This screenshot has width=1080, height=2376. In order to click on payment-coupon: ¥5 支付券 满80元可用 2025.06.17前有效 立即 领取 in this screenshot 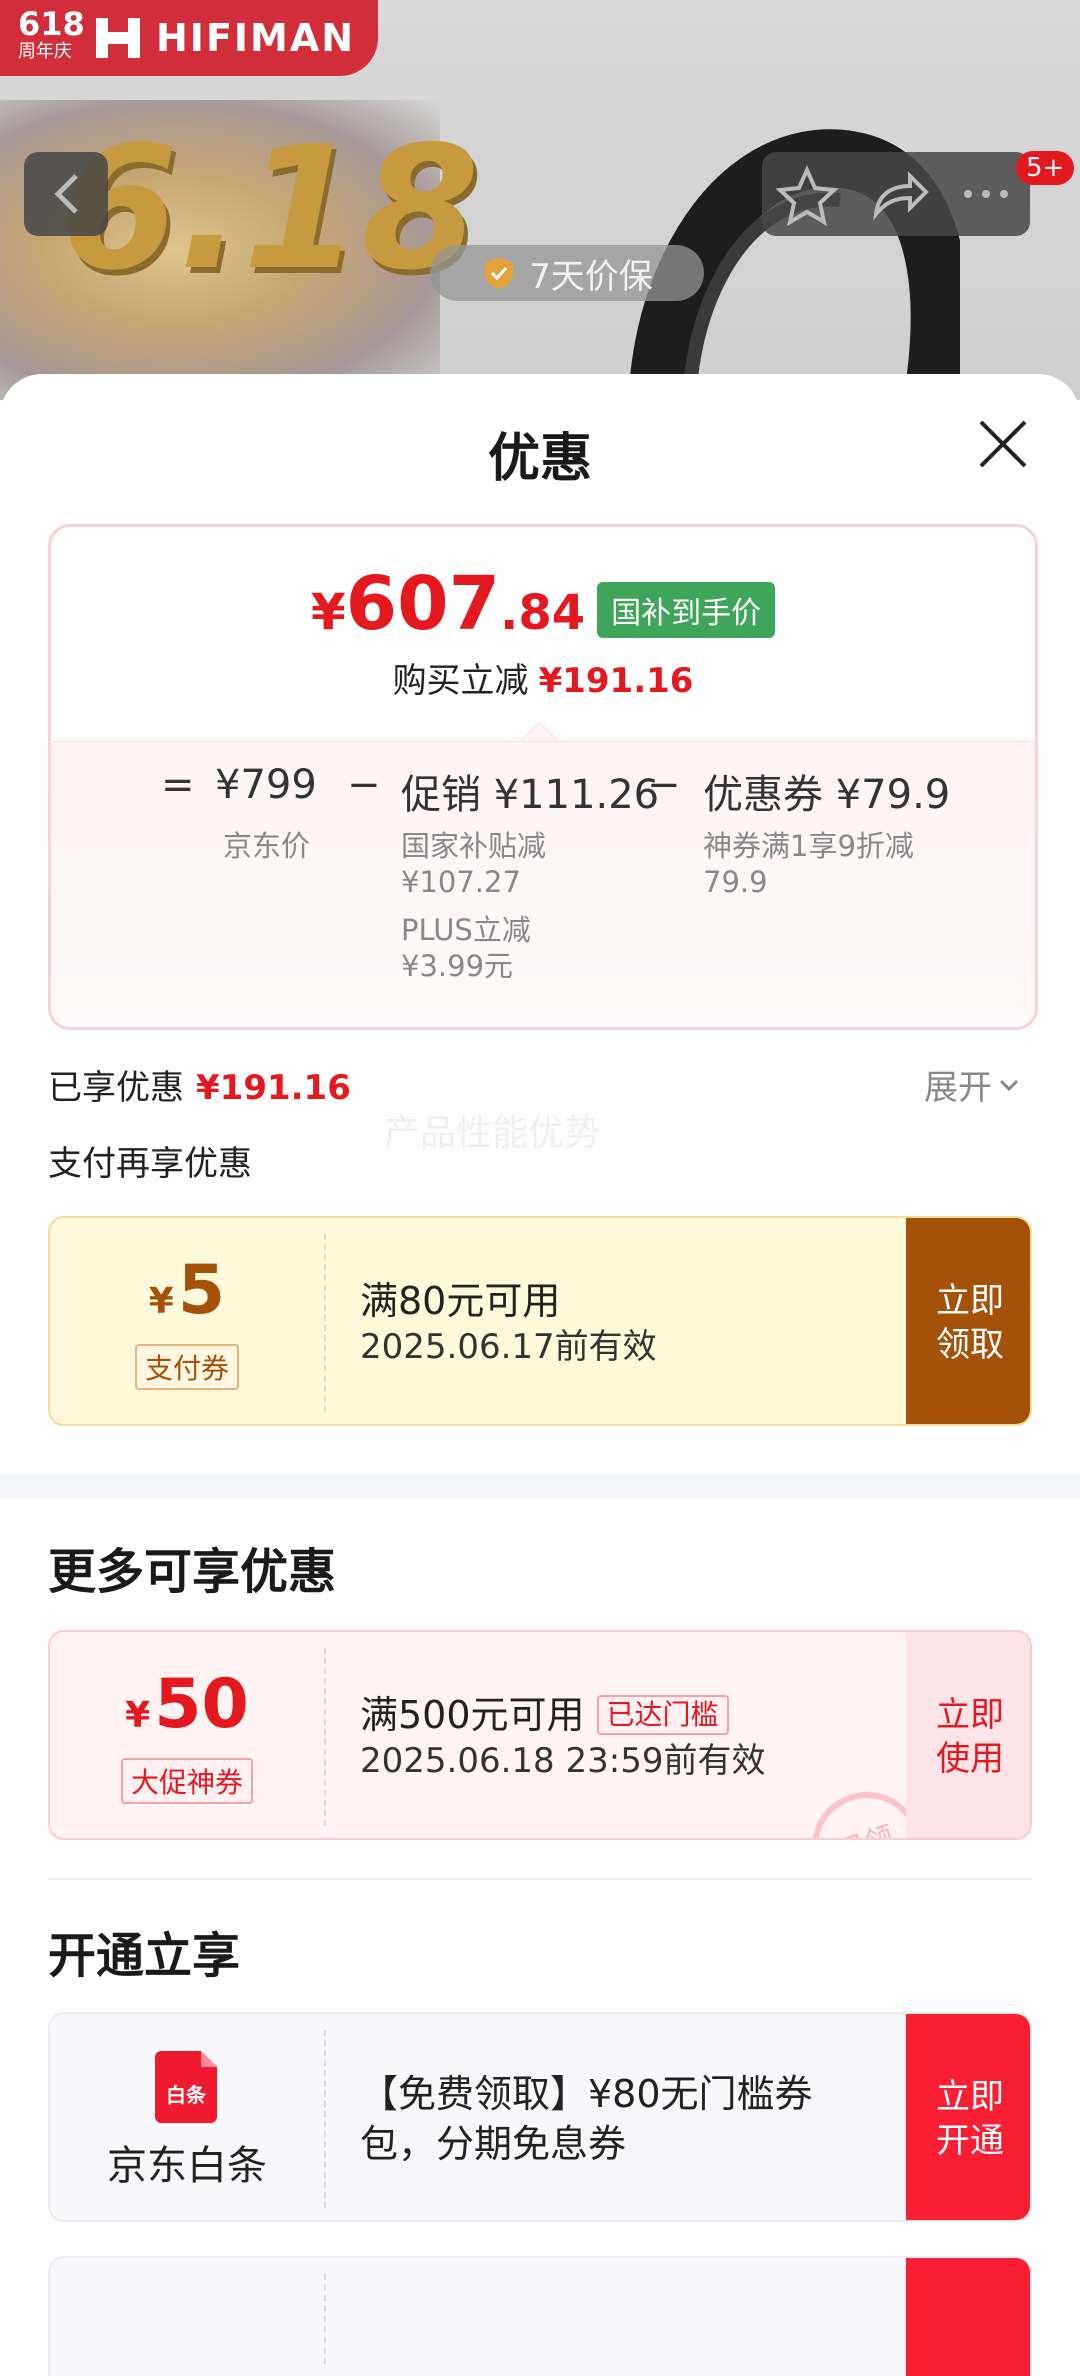, I will do `click(540, 1321)`.